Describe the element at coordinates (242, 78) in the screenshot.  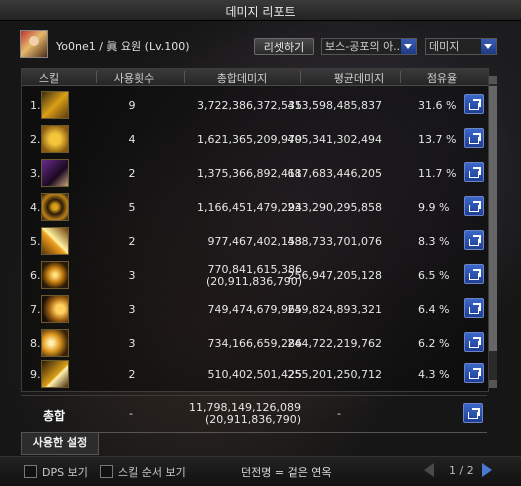
I see `header-total: 총합데미지` at that location.